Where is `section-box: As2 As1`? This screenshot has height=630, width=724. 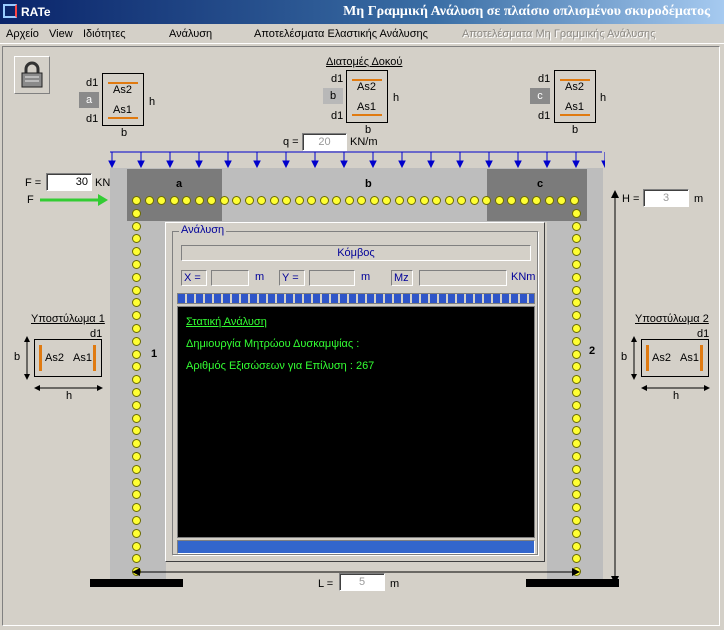
section-box: As2 As1 is located at coordinates (575, 96).